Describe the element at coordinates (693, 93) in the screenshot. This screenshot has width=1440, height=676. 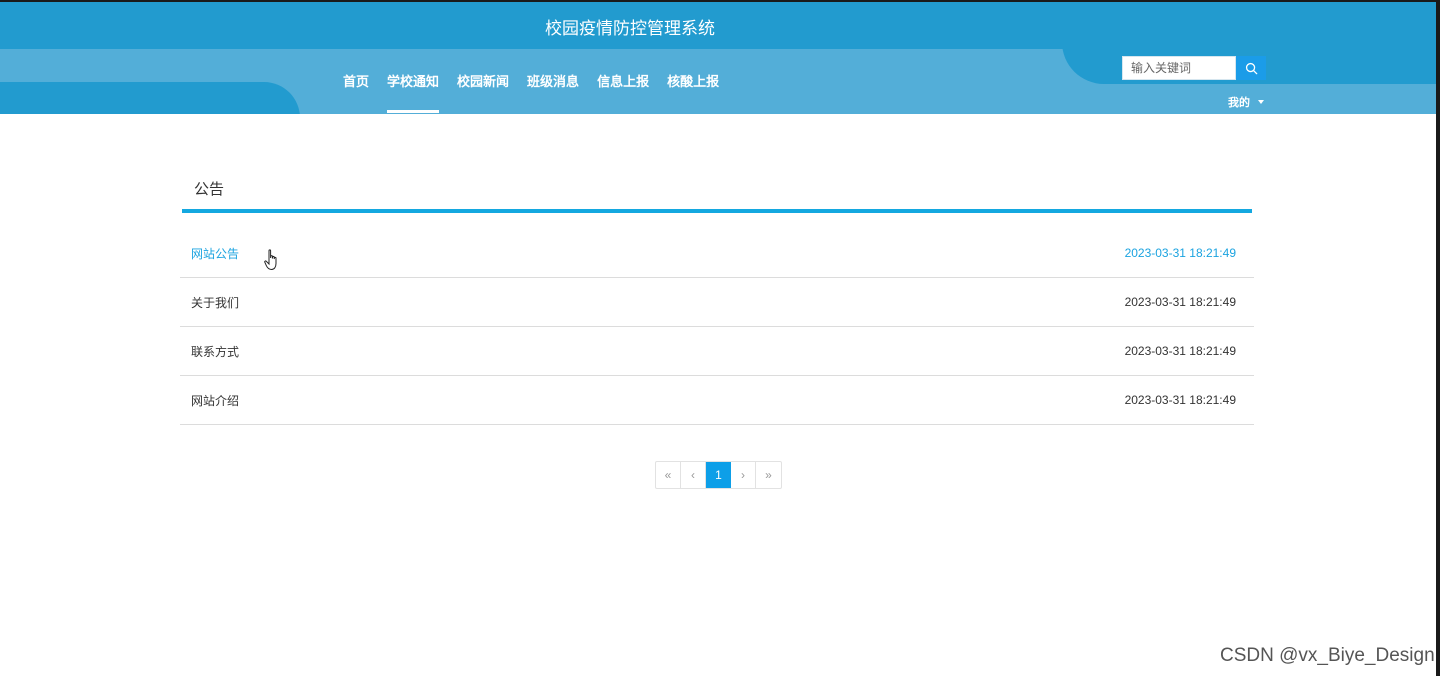
I see `nav-nucleic-report: 核酸上报` at that location.